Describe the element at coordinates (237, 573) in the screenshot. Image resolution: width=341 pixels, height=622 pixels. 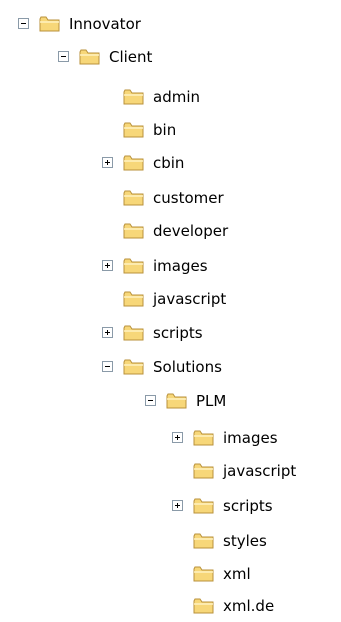
I see `tree-node-label: xml` at that location.